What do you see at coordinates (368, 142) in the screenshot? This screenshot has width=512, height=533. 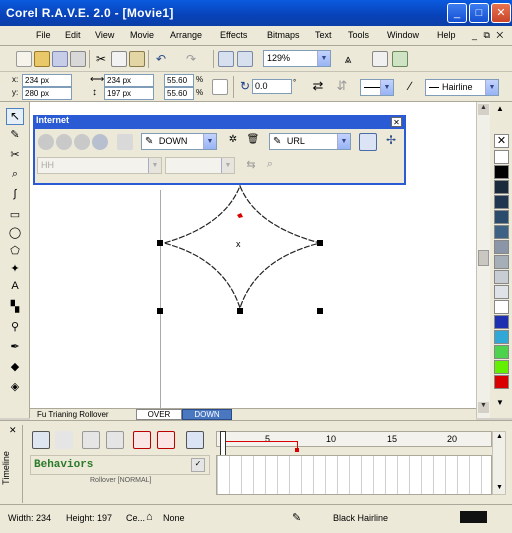 I see `show-hotspots-icon` at bounding box center [368, 142].